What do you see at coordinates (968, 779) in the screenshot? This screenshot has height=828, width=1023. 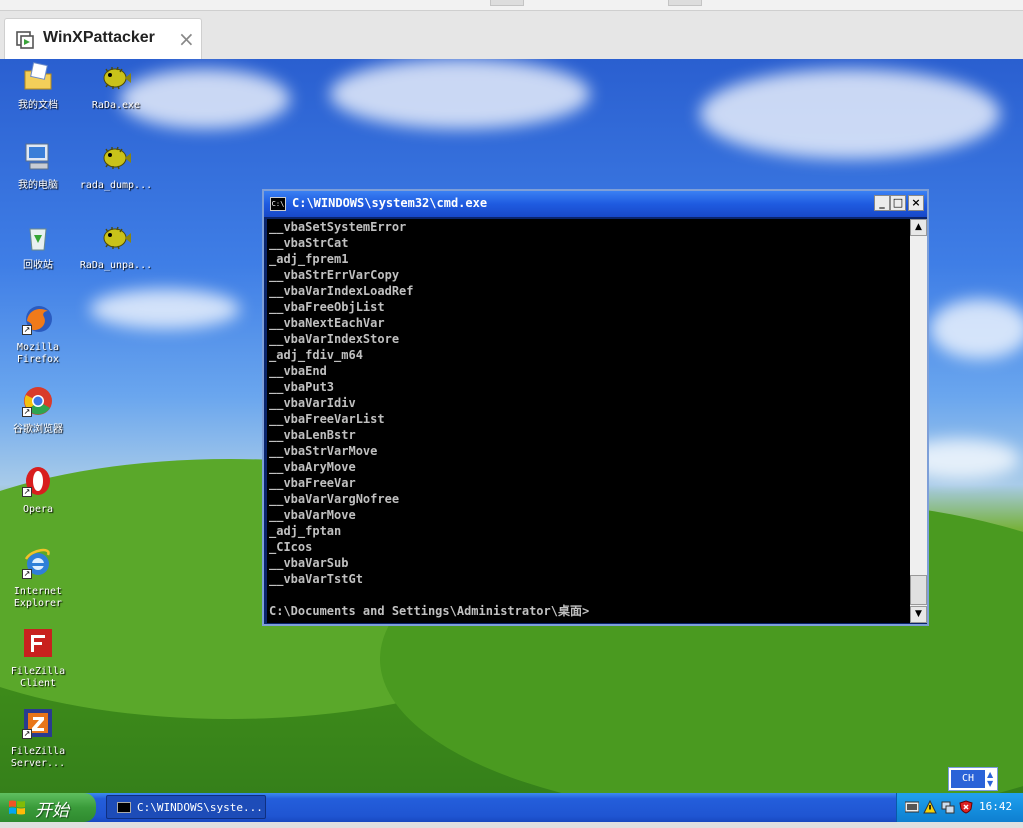 I see `language-indicator: CH` at bounding box center [968, 779].